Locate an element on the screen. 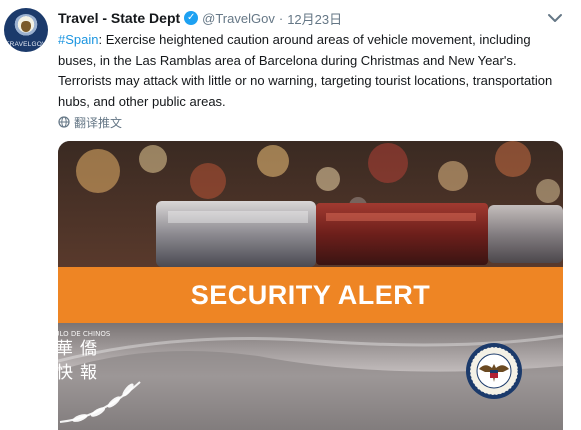  watermark-char-4: 報 is located at coordinates (88, 373).